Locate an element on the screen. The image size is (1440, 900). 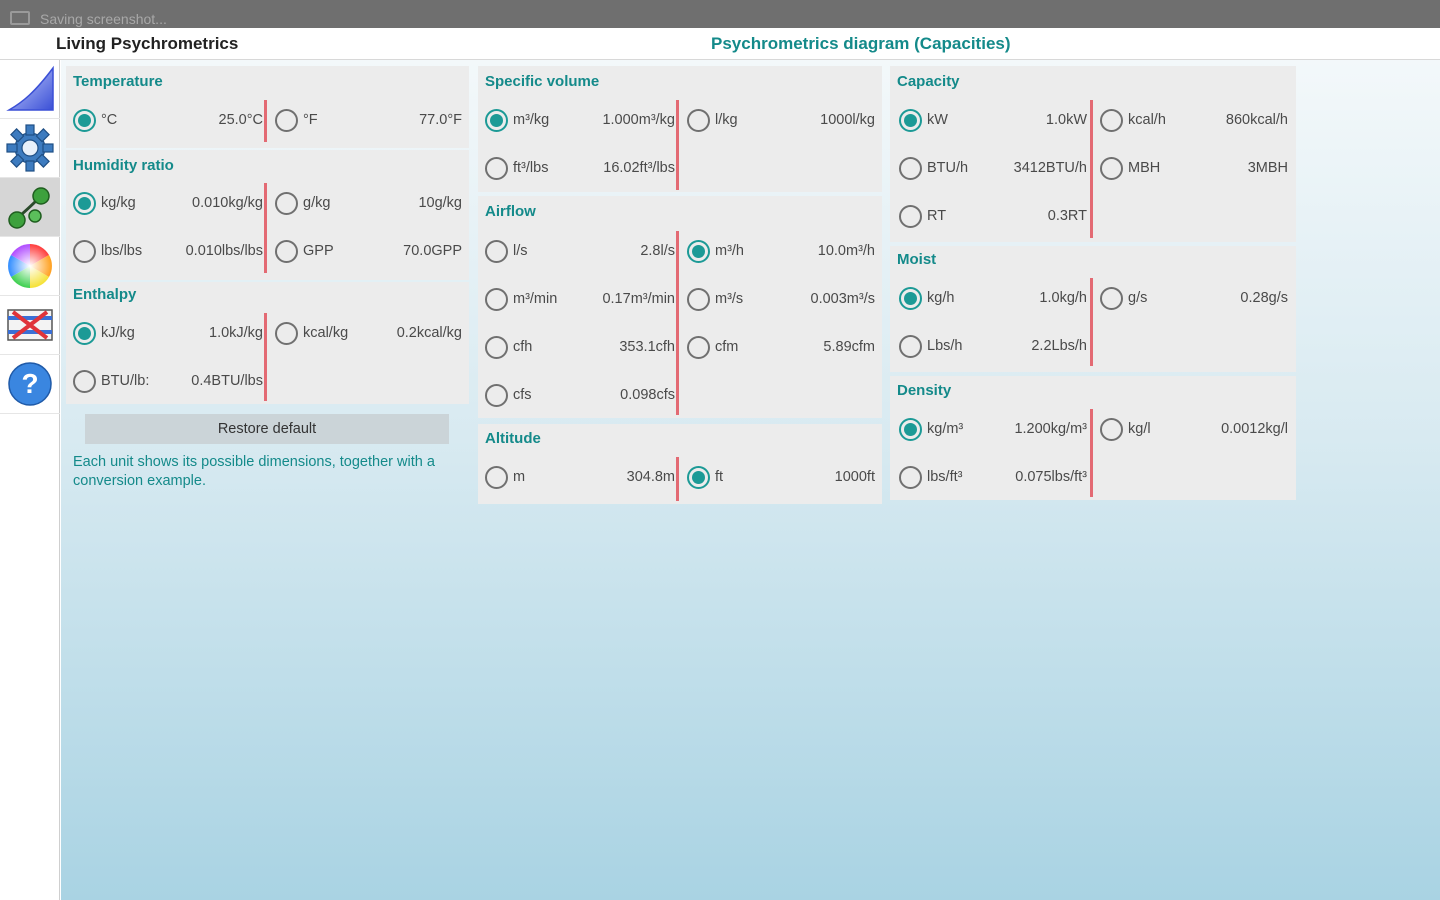
option-airflow-m3min: m³/min 0.17m³/min is located at coordinates (580, 299).